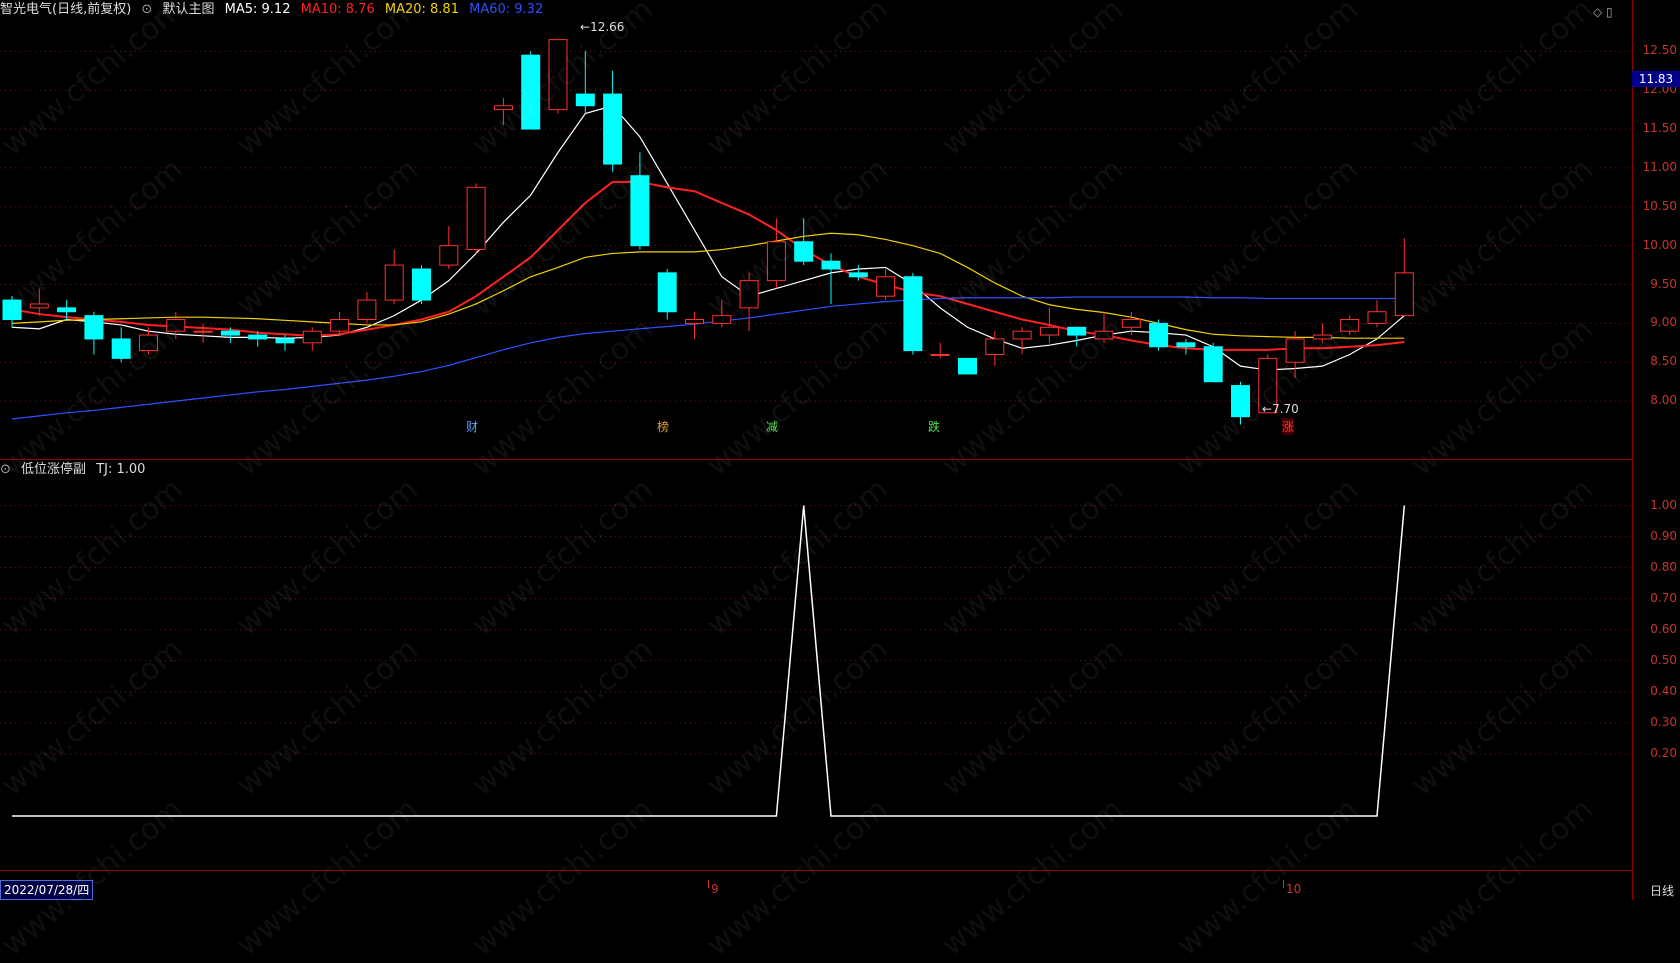 This screenshot has width=1680, height=963. Describe the element at coordinates (47, 890) in the screenshot. I see `current-date: 2022/07/28/四` at that location.